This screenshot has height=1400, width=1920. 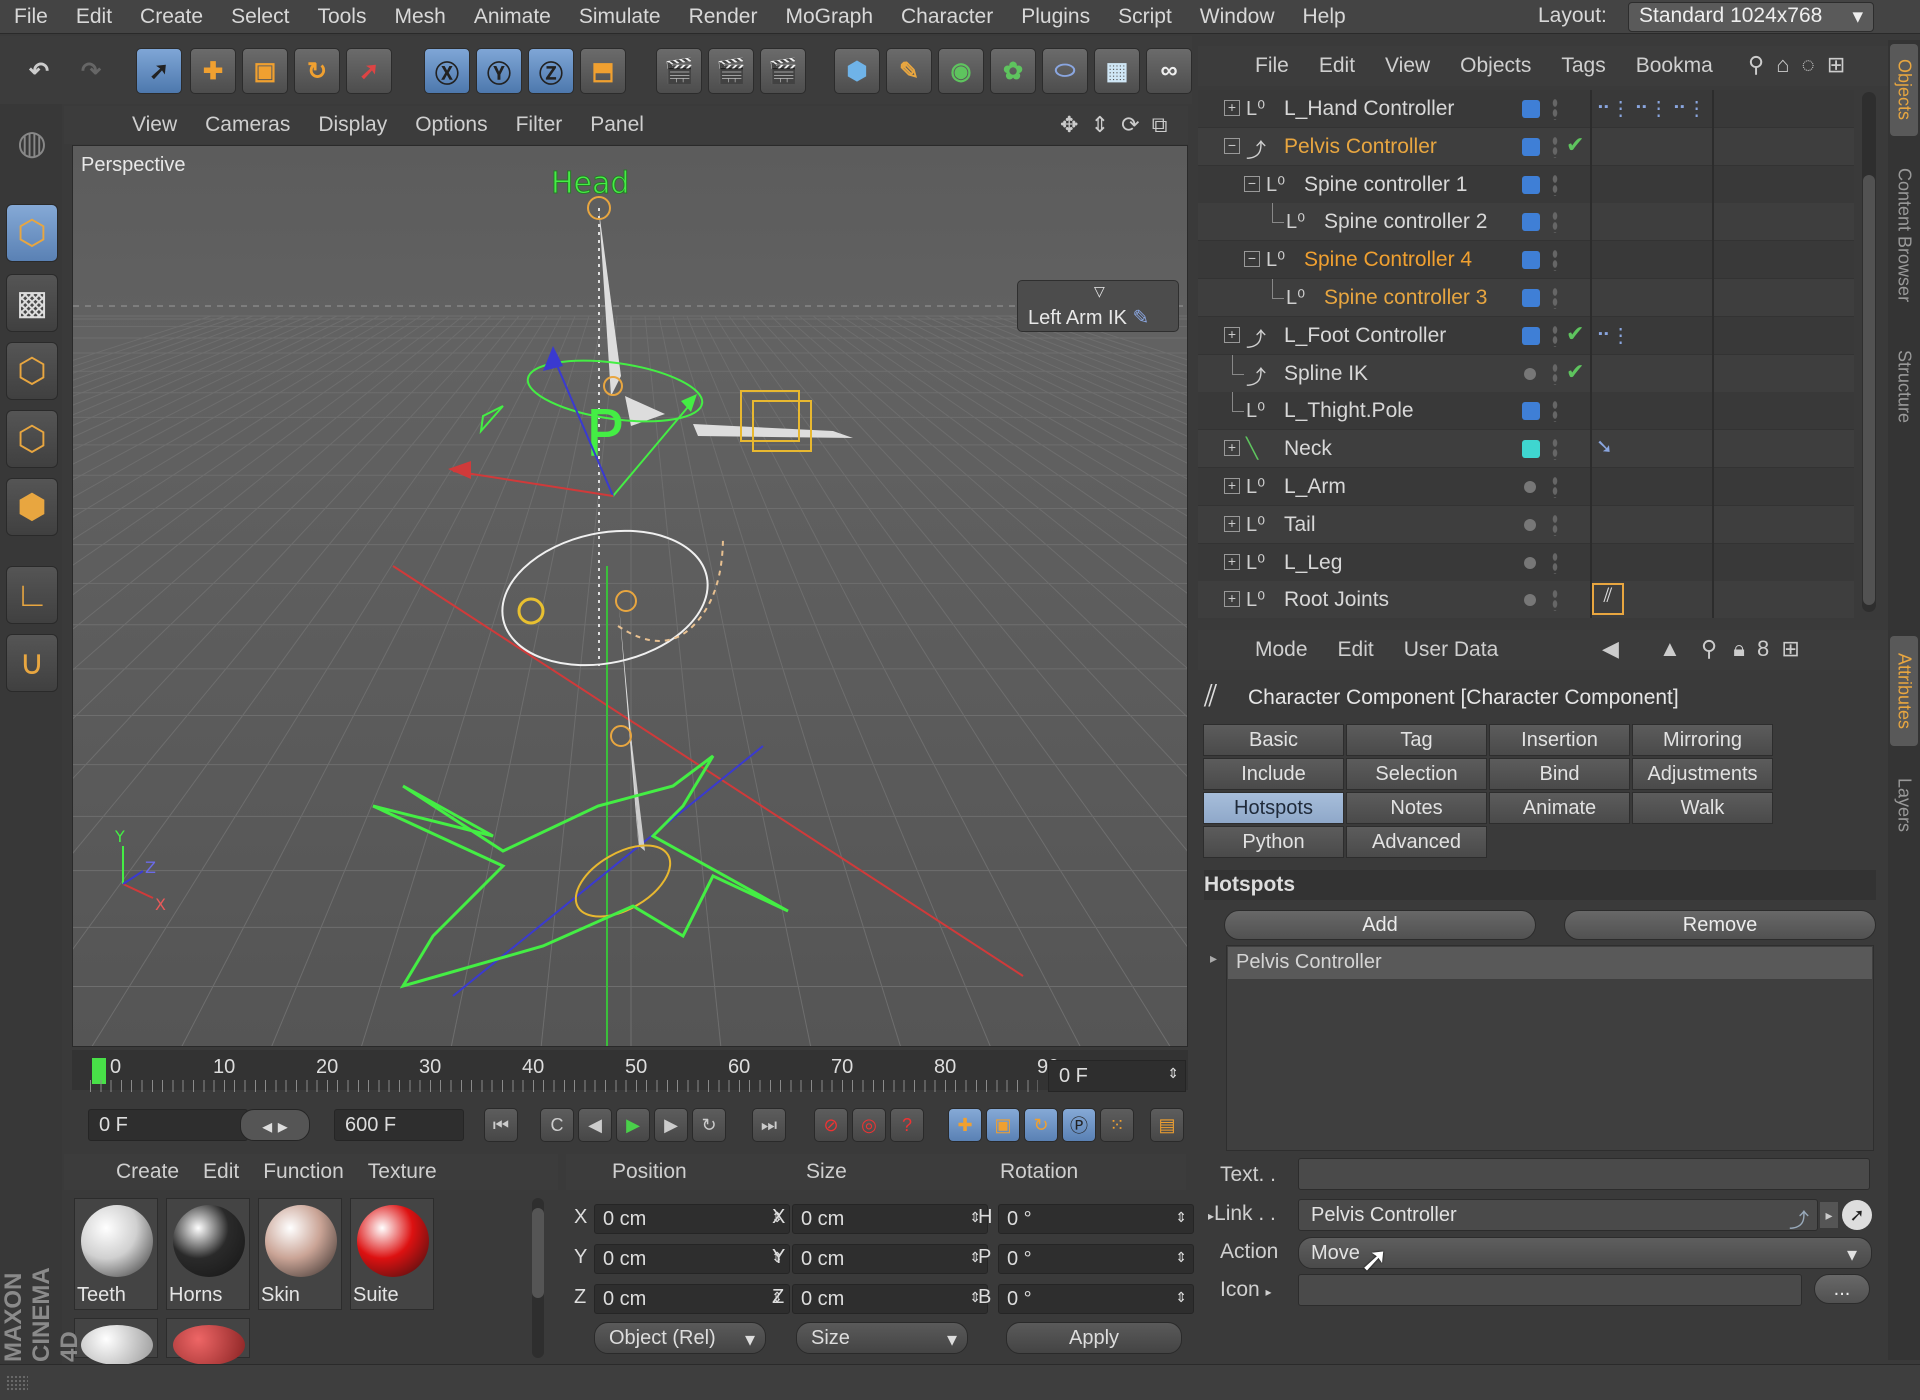 I want to click on tab-walk: Walk, so click(x=1702, y=808).